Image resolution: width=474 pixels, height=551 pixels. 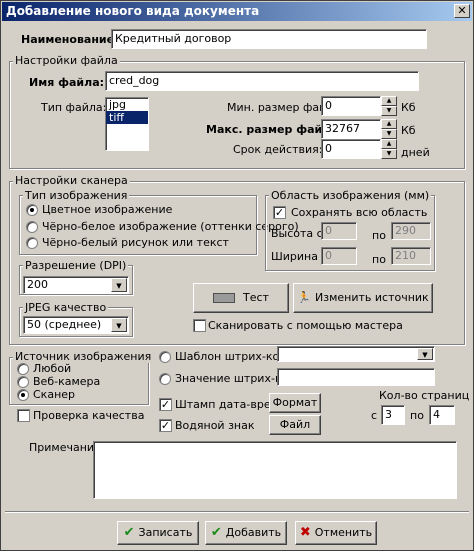 I want to click on validity-unit: дней, so click(x=415, y=152).